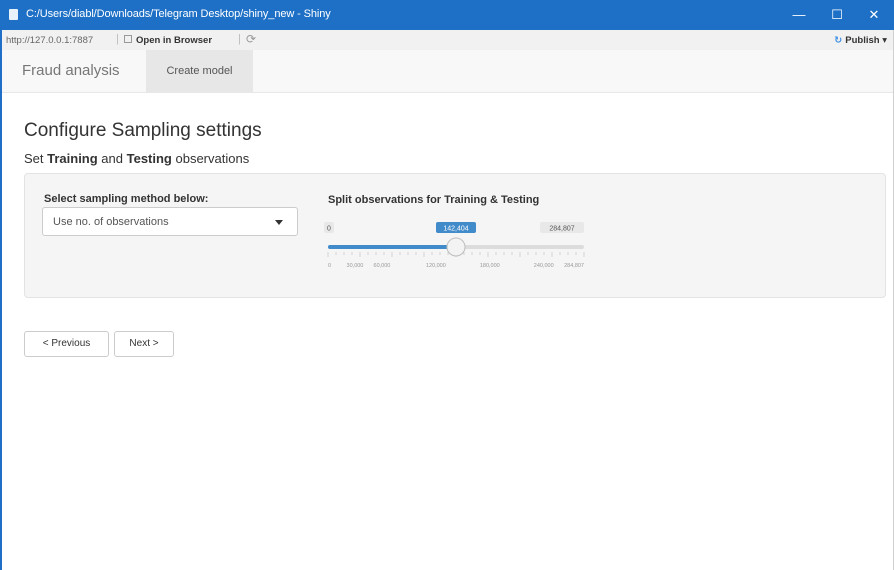 Image resolution: width=894 pixels, height=570 pixels. What do you see at coordinates (251, 39) in the screenshot?
I see `refresh-icon: ⟳` at bounding box center [251, 39].